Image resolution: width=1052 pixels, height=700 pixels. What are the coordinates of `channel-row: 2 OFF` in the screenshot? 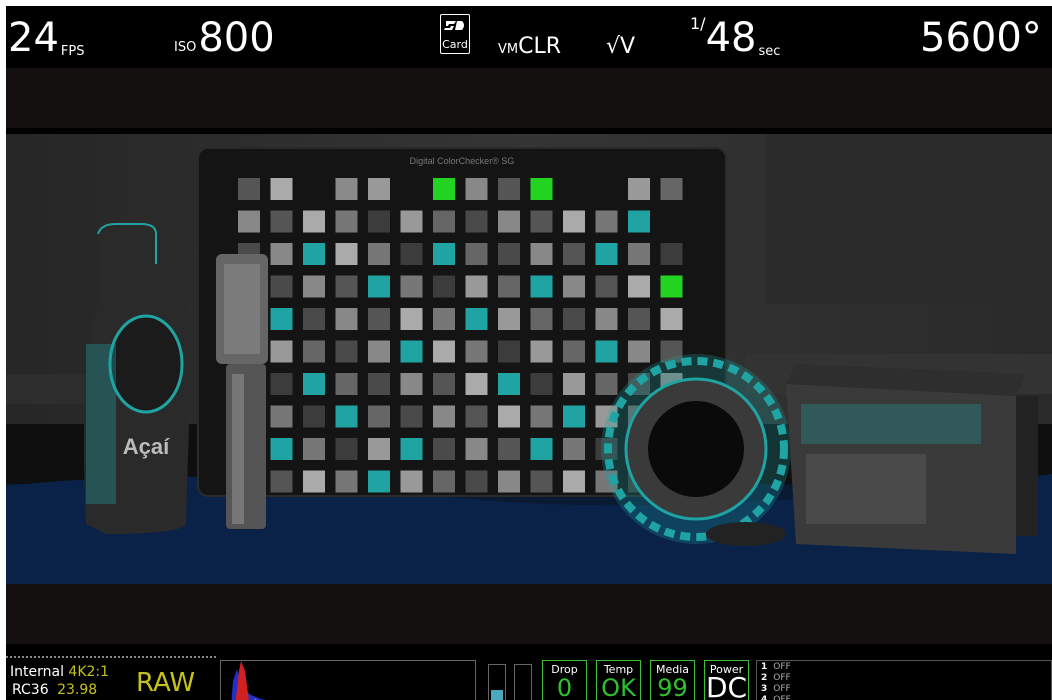 It's located at (776, 678).